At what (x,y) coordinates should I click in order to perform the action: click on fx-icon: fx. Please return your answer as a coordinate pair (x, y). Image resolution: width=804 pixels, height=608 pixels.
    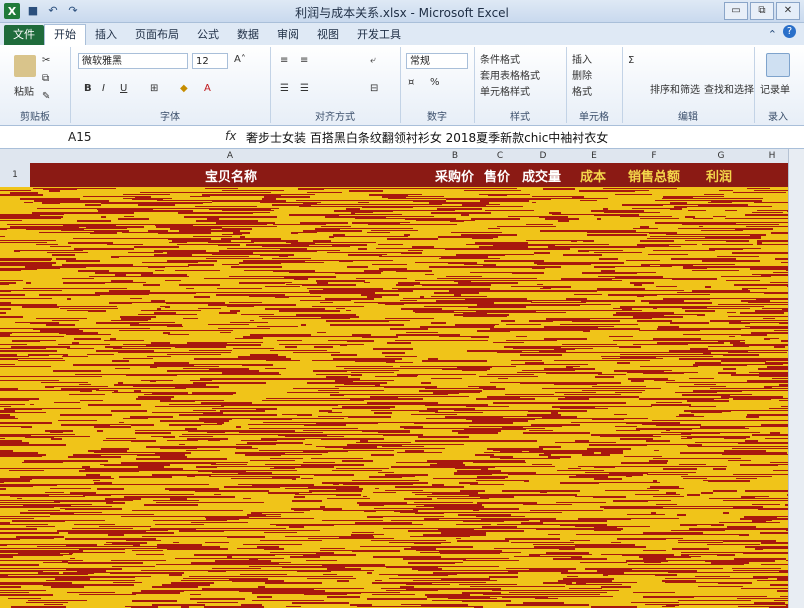
    Looking at the image, I should click on (230, 136).